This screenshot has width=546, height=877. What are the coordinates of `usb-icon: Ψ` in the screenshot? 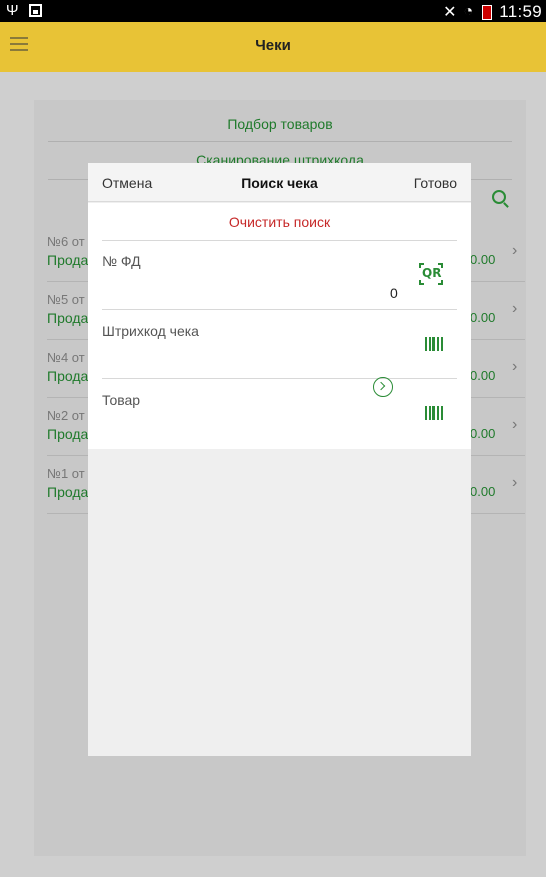 It's located at (12, 10).